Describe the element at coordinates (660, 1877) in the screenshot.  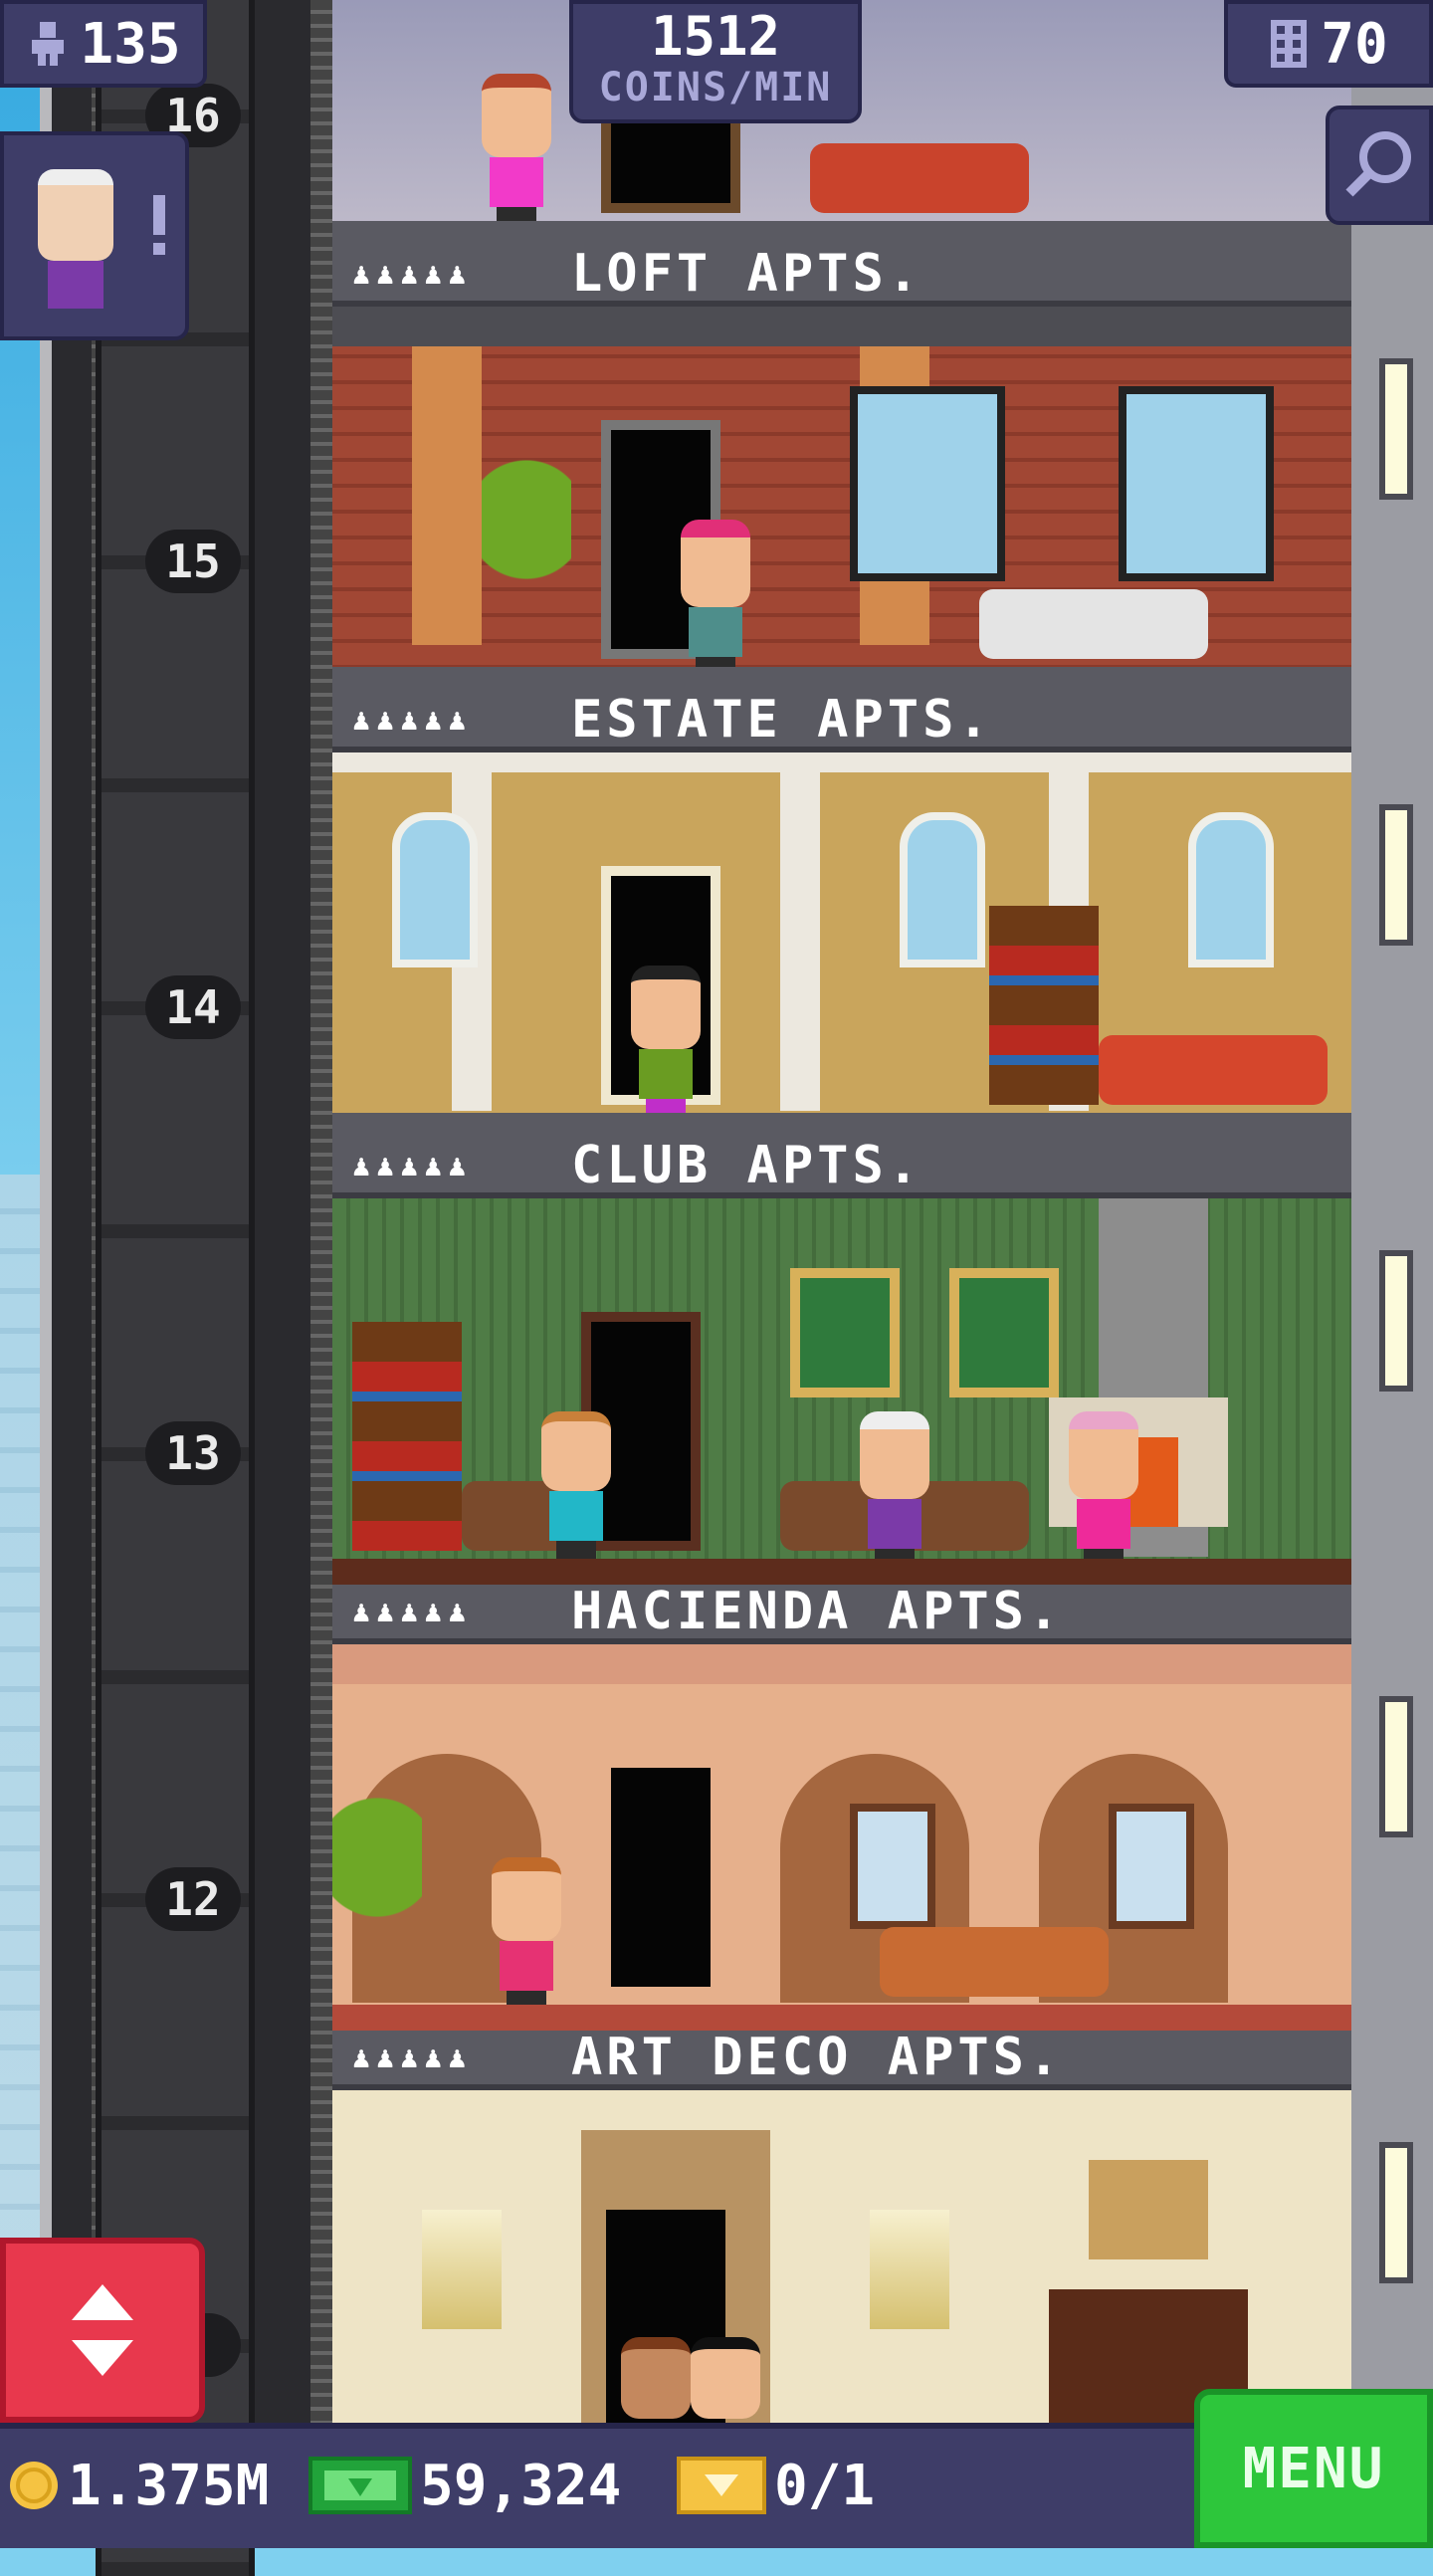
I see `door` at that location.